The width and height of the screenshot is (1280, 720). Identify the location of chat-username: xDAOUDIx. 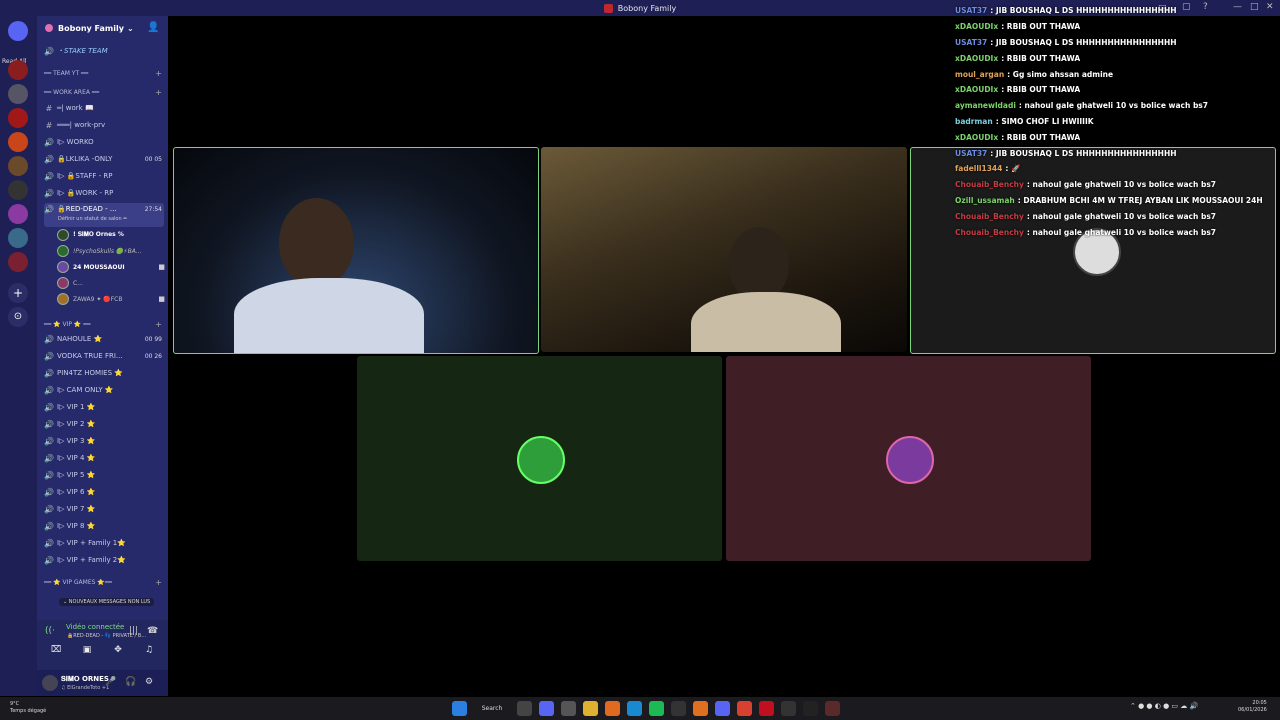
(977, 90).